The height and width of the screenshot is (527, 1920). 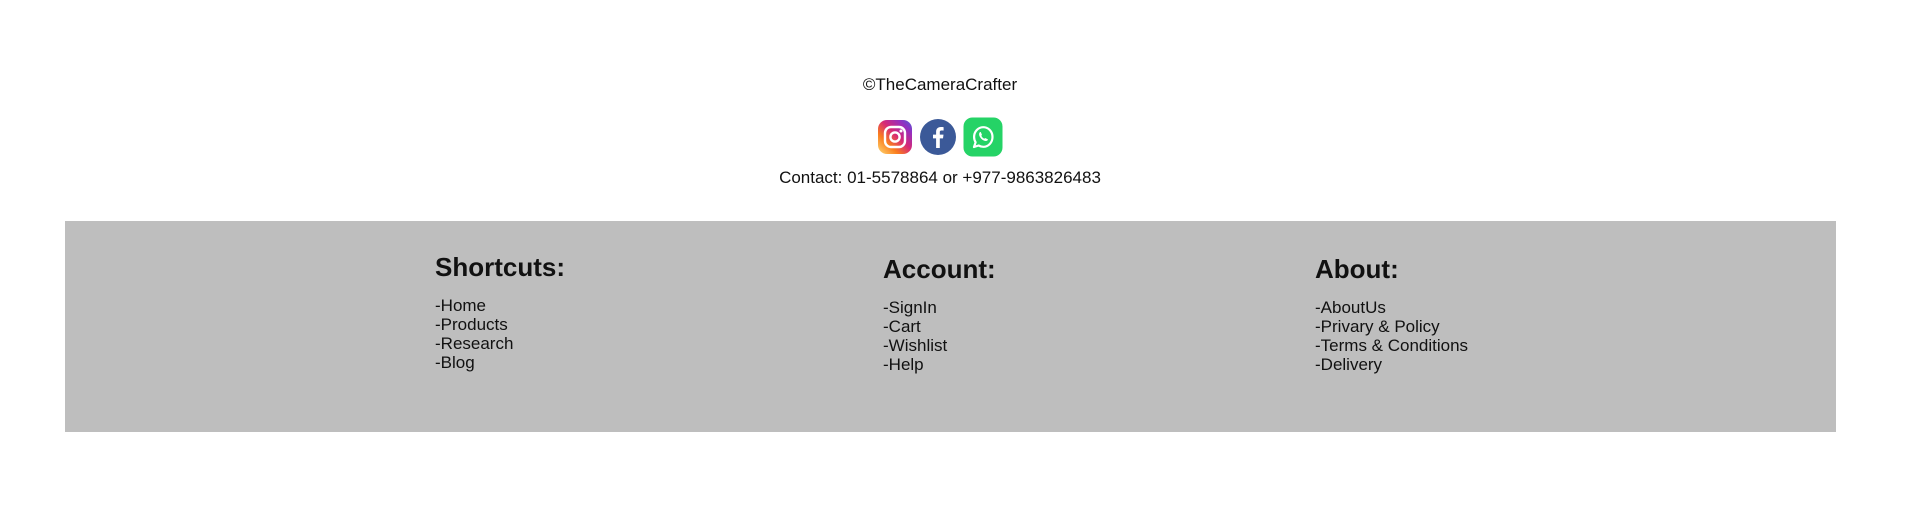 What do you see at coordinates (500, 305) in the screenshot?
I see `shortcut-link-home: -Home` at bounding box center [500, 305].